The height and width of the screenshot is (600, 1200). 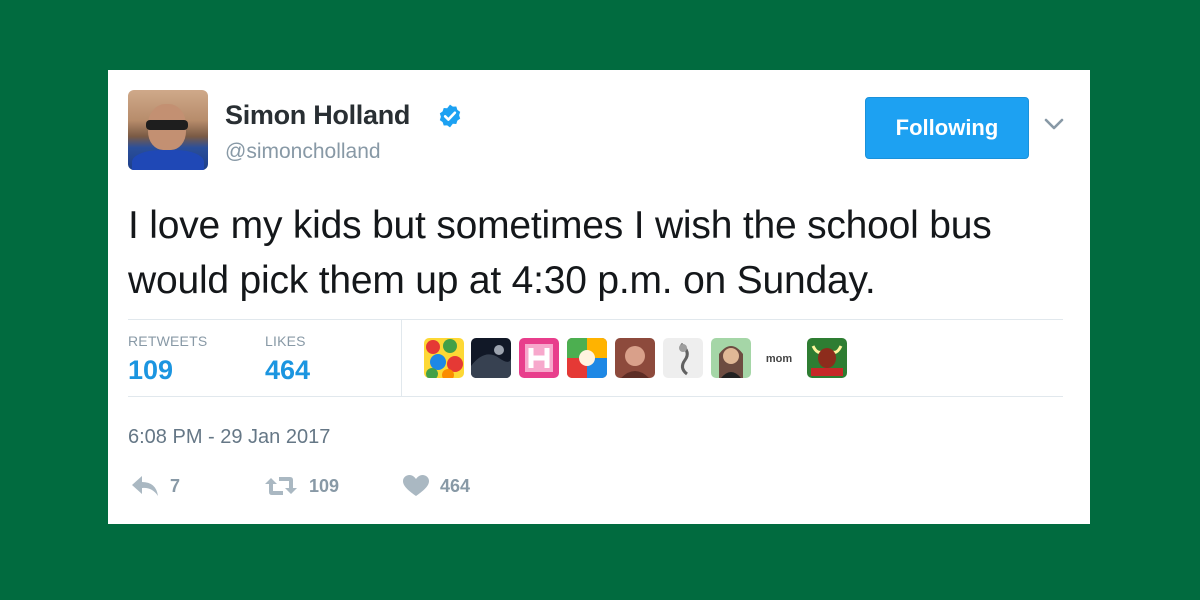 What do you see at coordinates (455, 485) in the screenshot?
I see `like-count: 464` at bounding box center [455, 485].